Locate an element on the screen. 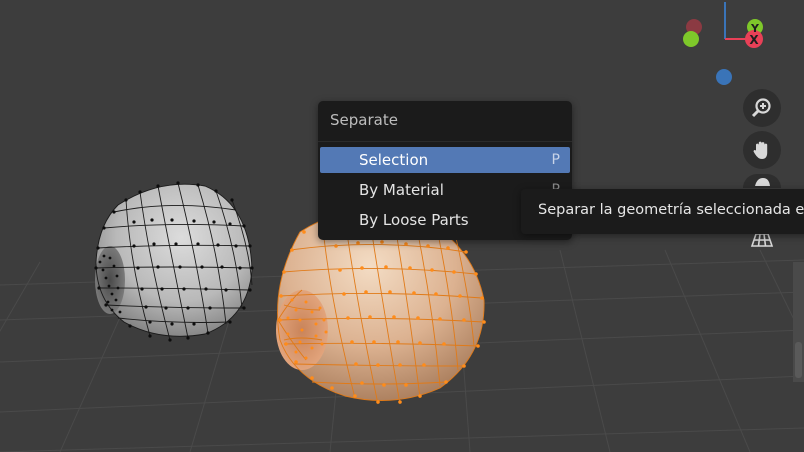 This screenshot has width=804, height=452. tooltip-text: Separar la geometría seleccionada en is located at coordinates (671, 210).